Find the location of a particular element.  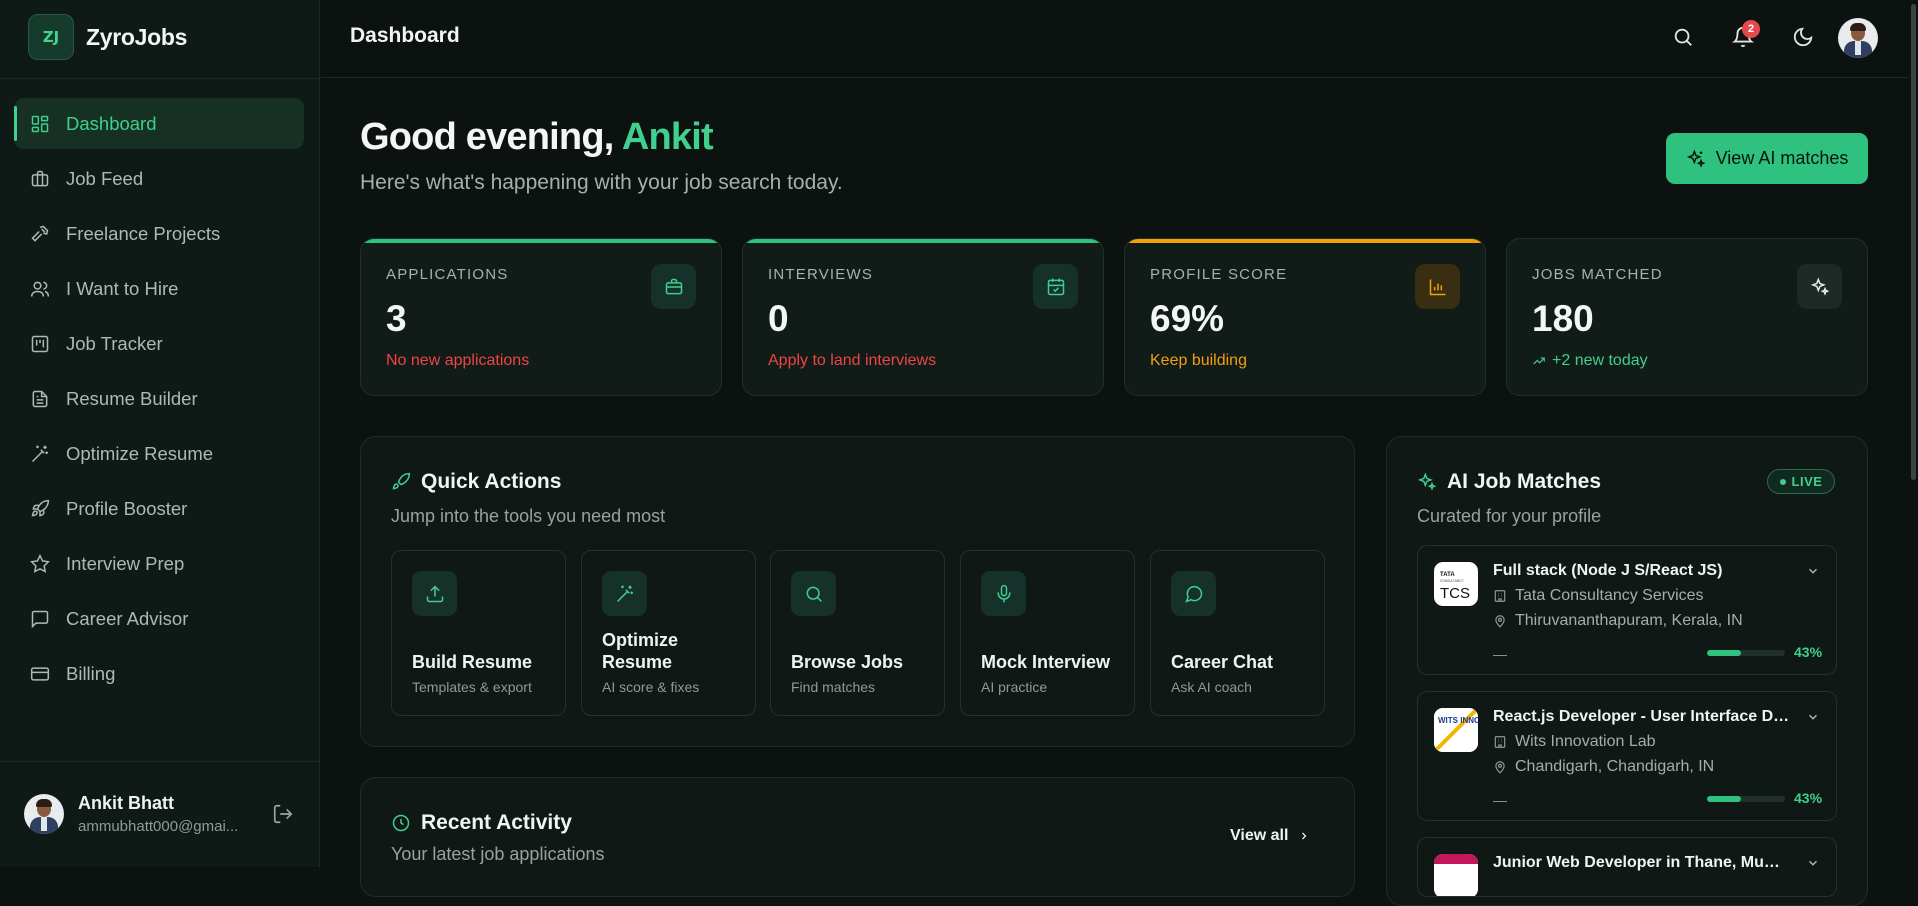

job-title: Full stack (Node J S/React JS) is located at coordinates (1608, 570).